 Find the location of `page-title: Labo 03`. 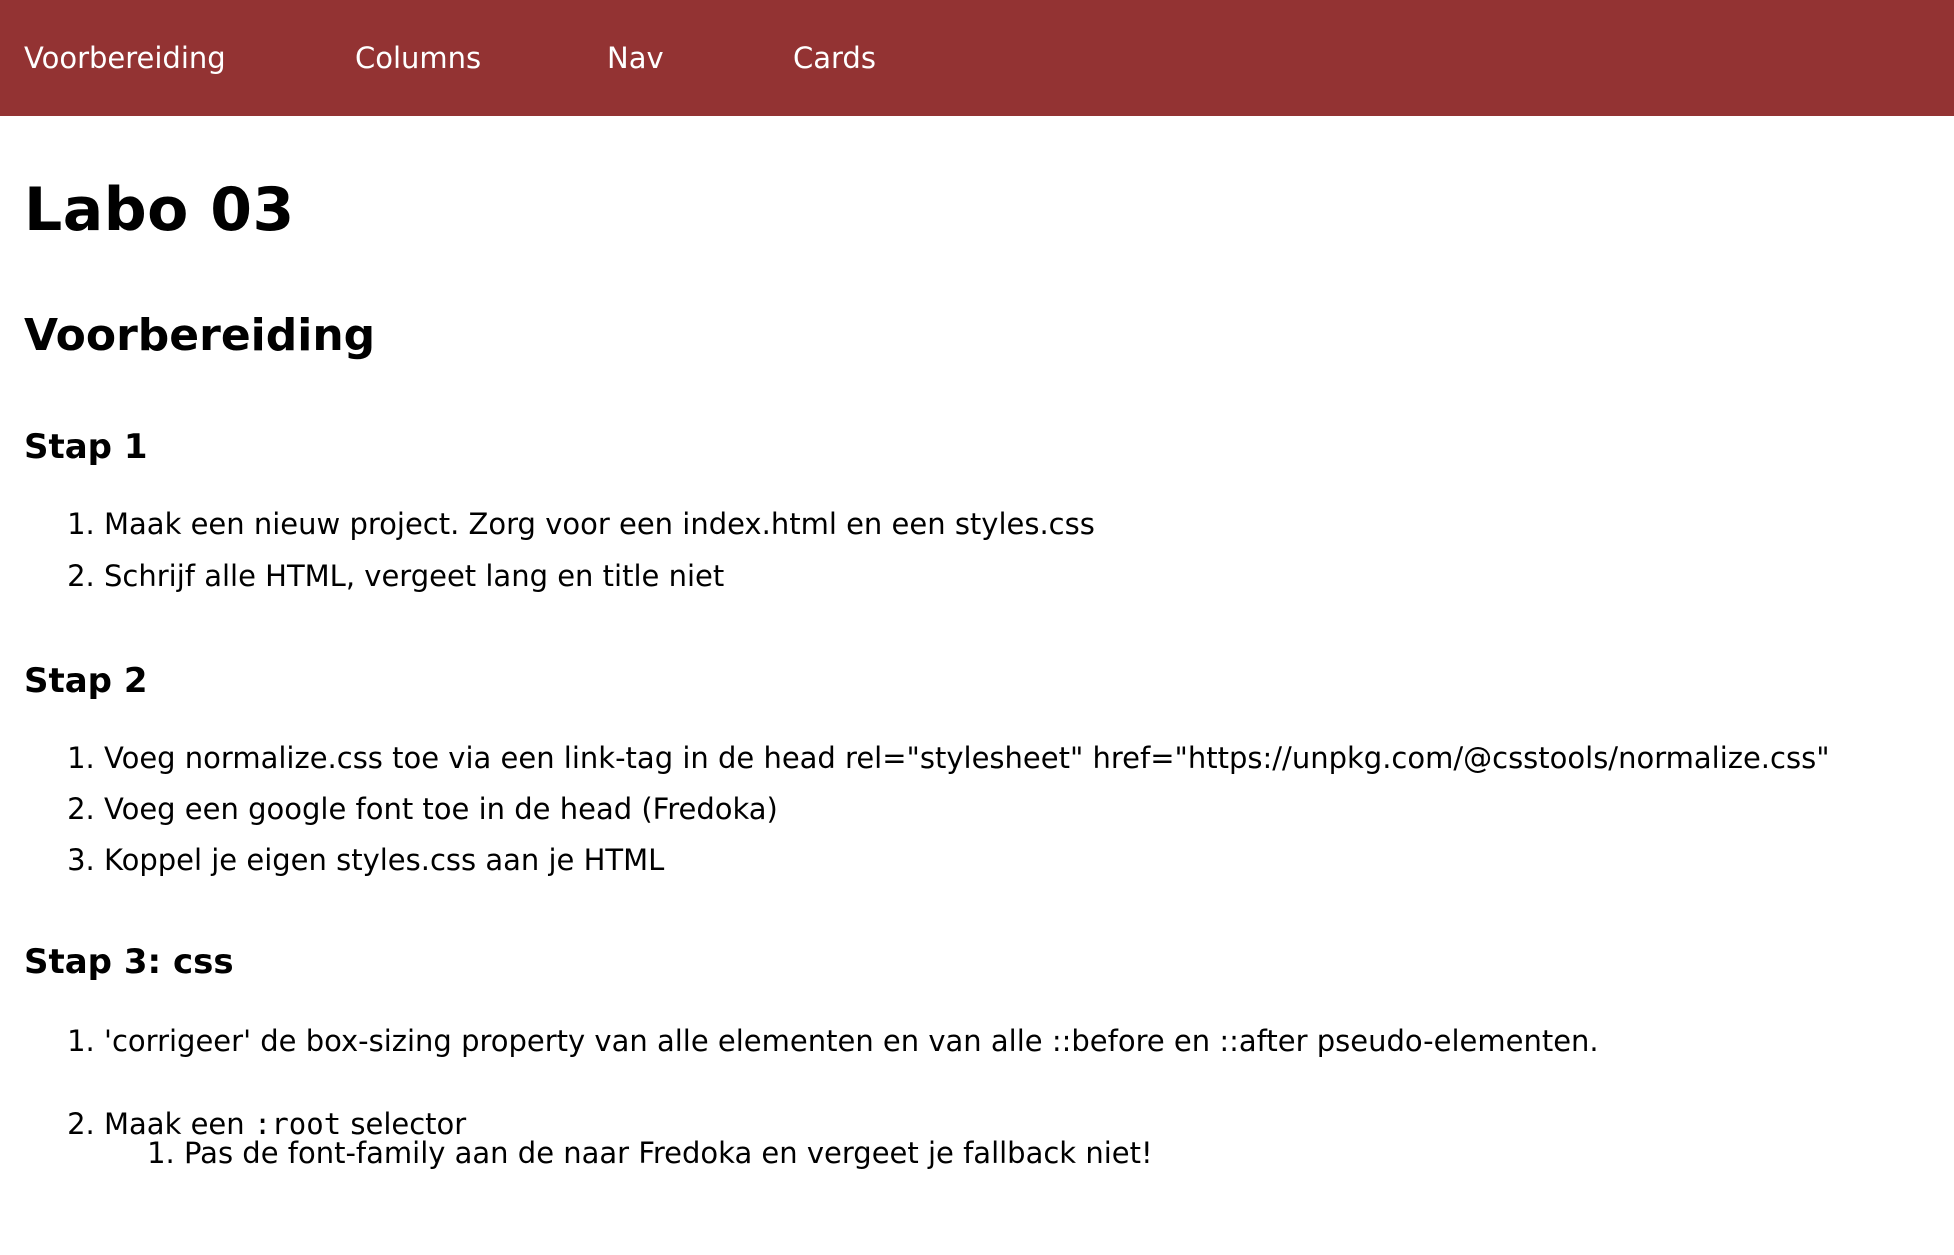

page-title: Labo 03 is located at coordinates (159, 210).